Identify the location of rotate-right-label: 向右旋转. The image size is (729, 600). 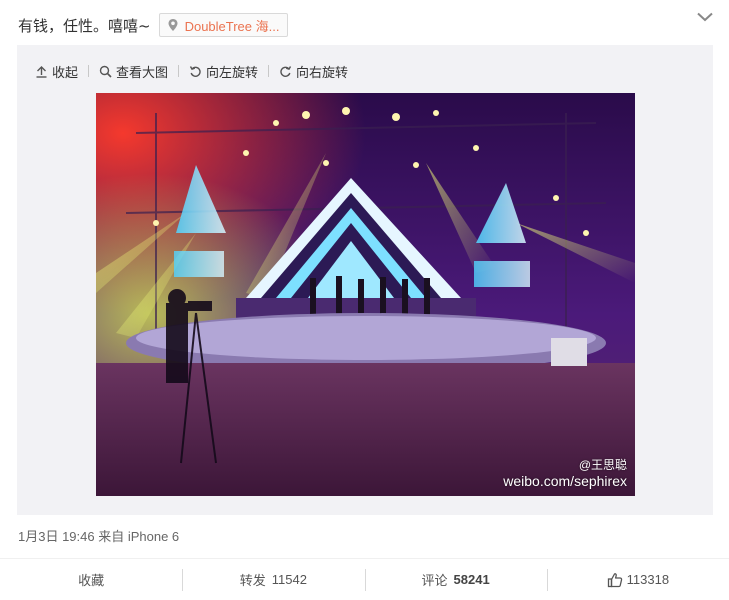
(322, 73).